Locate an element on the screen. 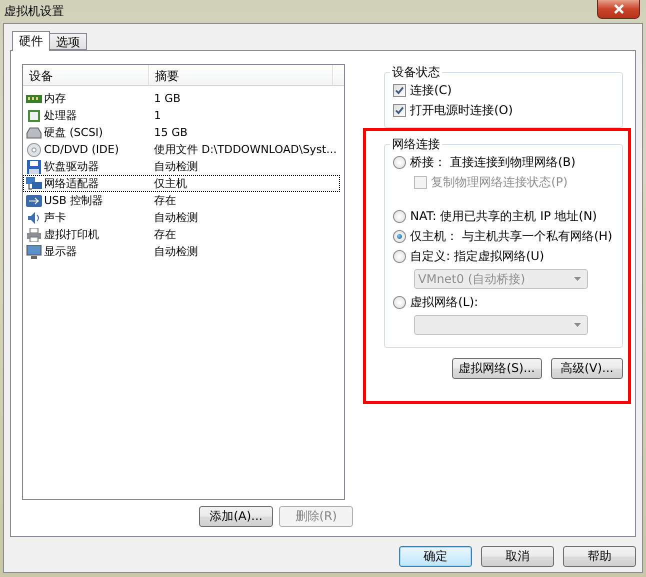 The width and height of the screenshot is (646, 577). device-name: USB 控制器 is located at coordinates (74, 200).